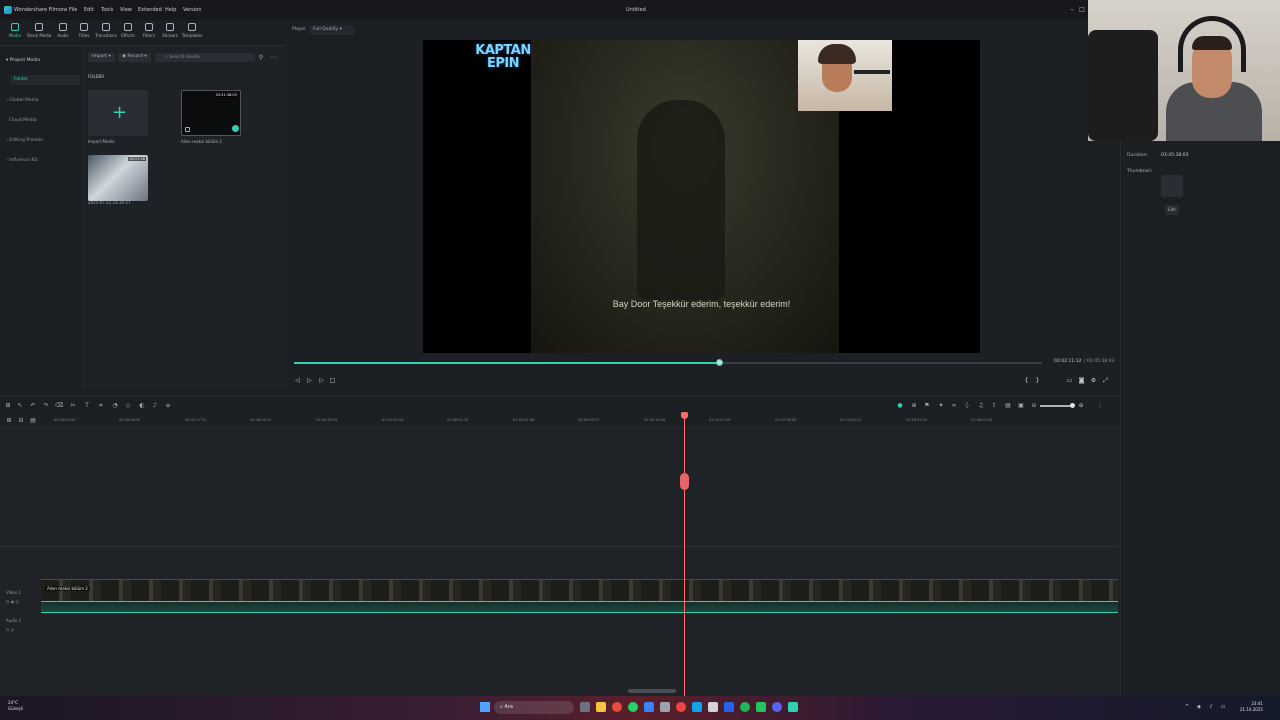  I want to click on sidebar-item-influence-kit: › Influence Kit, so click(21, 160).